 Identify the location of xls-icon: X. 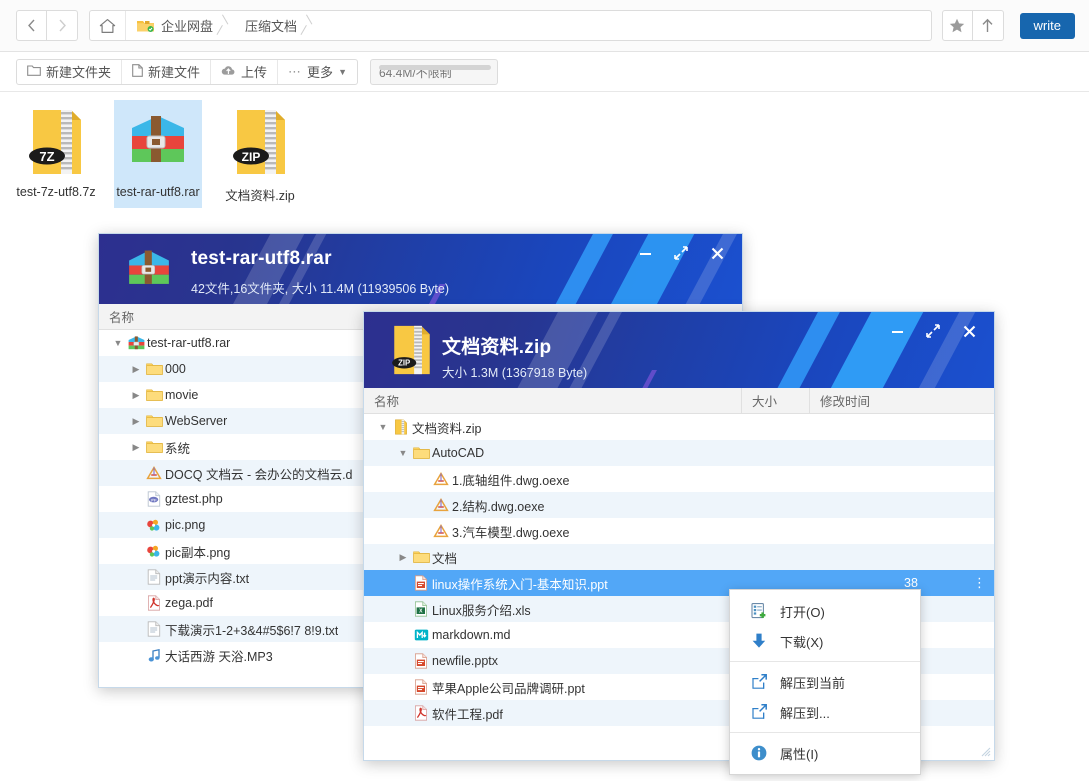
(421, 609).